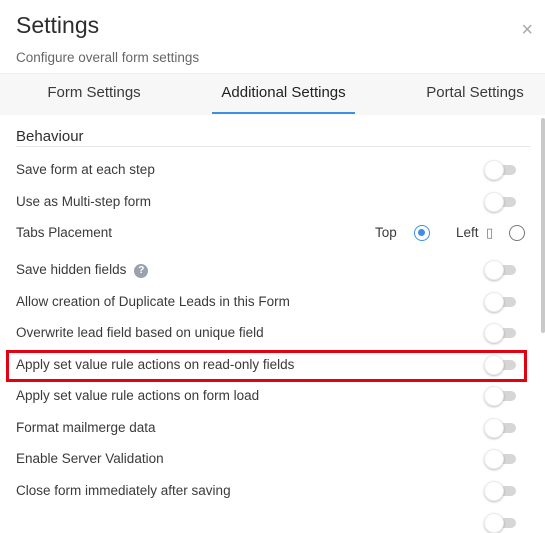 The image size is (545, 533). I want to click on section-title: Behaviour, so click(50, 136).